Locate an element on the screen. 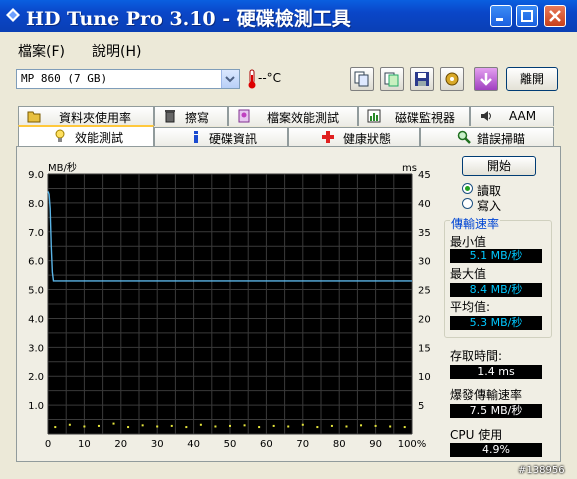  trash-icon is located at coordinates (170, 116).